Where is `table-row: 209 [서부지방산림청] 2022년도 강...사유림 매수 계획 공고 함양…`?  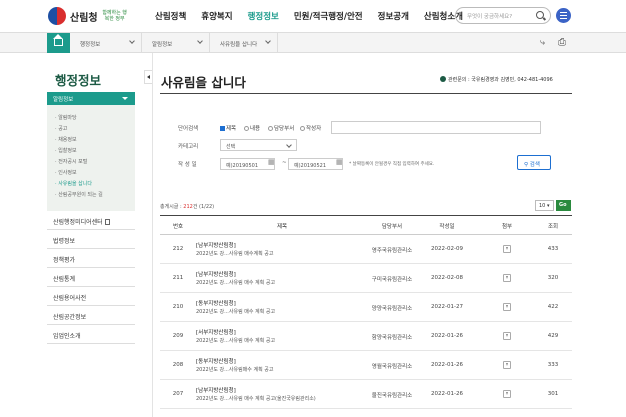 table-row: 209 [서부지방산림청] 2022년도 강...사유림 매수 계획 공고 함양… is located at coordinates (366, 336).